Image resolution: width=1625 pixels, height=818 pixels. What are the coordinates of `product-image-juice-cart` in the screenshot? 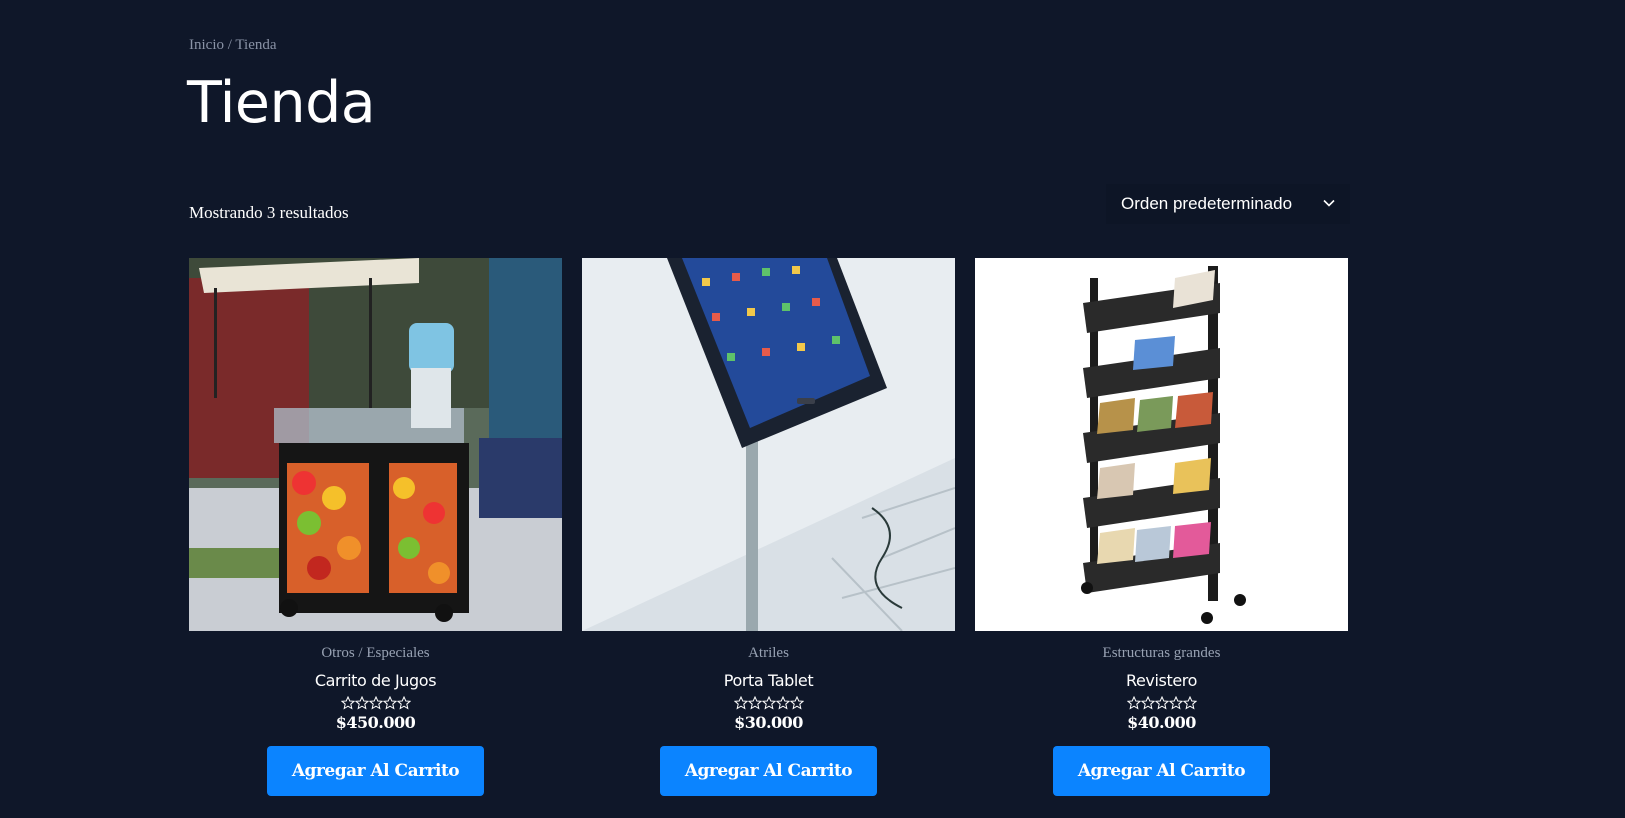 It's located at (375, 444).